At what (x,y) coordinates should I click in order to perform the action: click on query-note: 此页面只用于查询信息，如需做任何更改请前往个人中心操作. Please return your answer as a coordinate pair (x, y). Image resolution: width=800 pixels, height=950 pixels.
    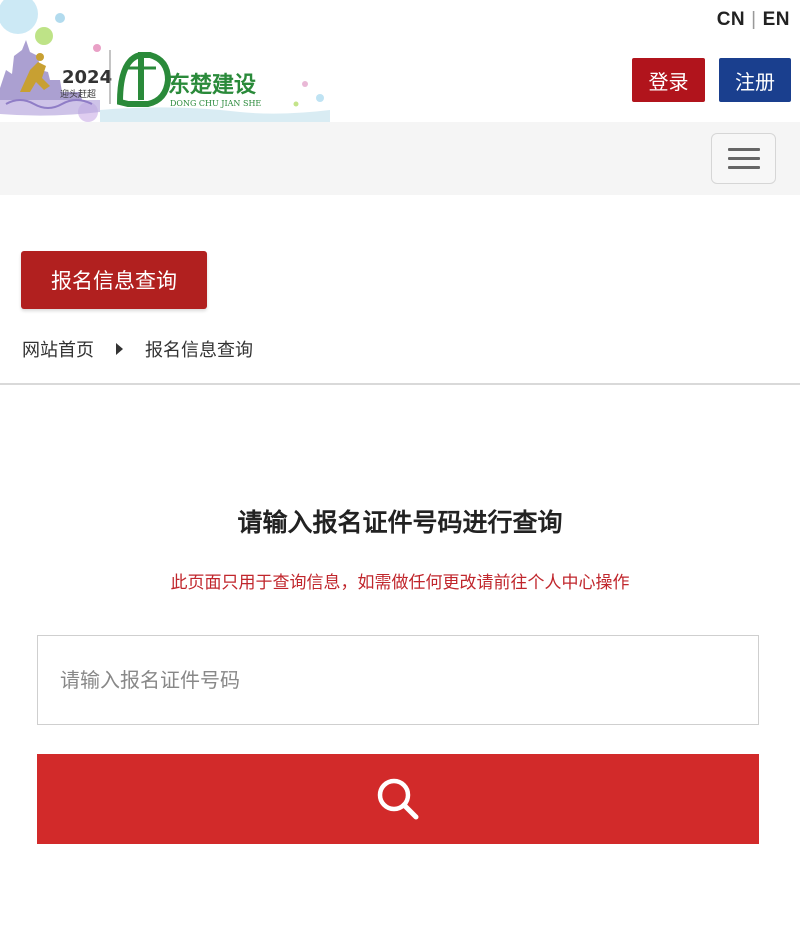
    Looking at the image, I should click on (400, 583).